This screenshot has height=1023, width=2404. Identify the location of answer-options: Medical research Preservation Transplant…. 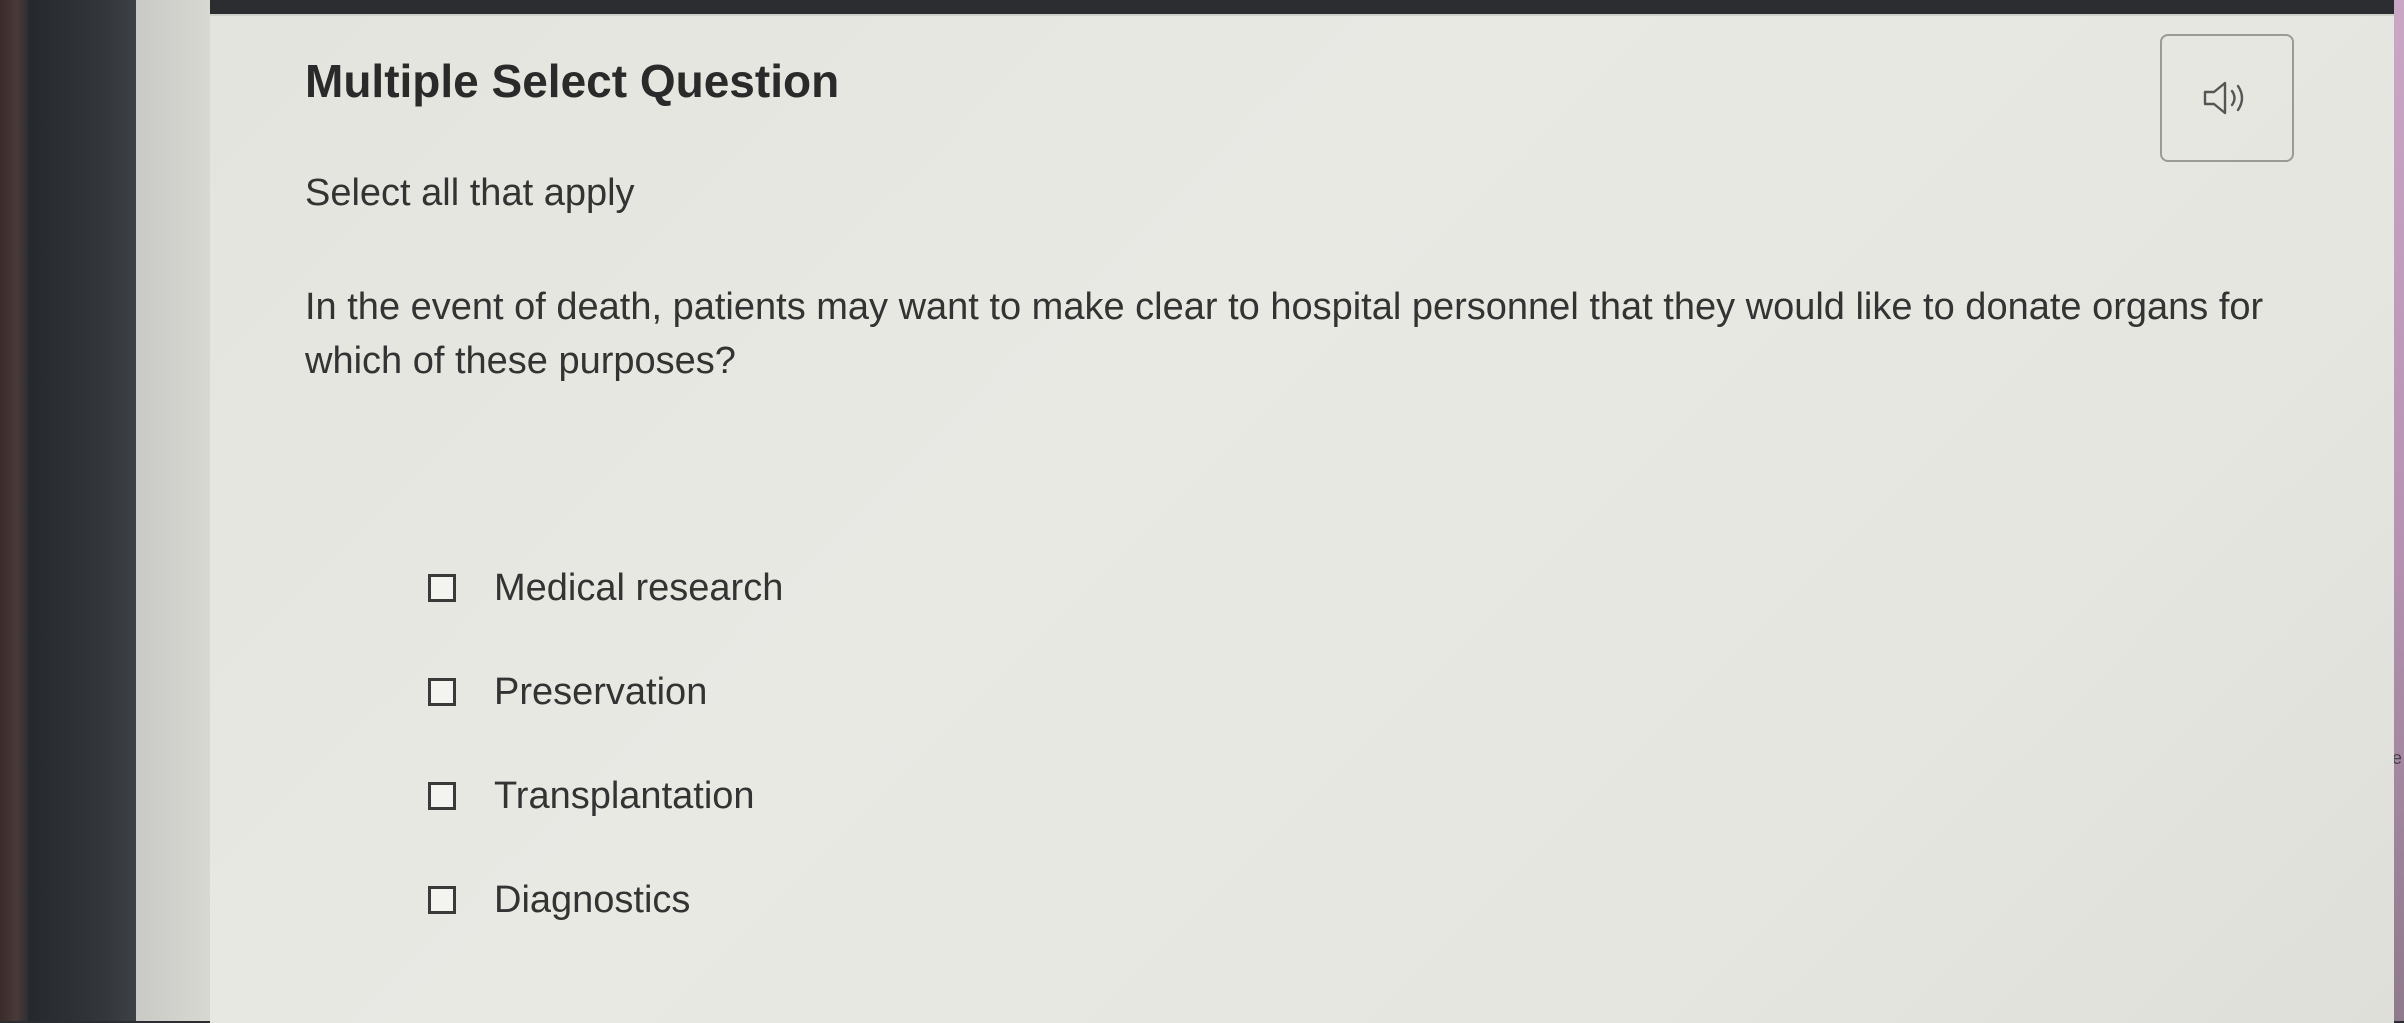
(605, 744).